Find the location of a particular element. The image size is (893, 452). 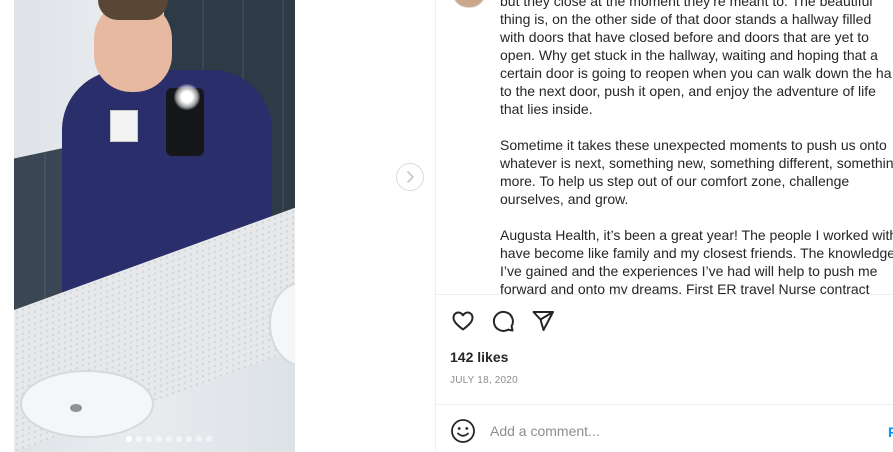

comment-divider is located at coordinates (664, 404).